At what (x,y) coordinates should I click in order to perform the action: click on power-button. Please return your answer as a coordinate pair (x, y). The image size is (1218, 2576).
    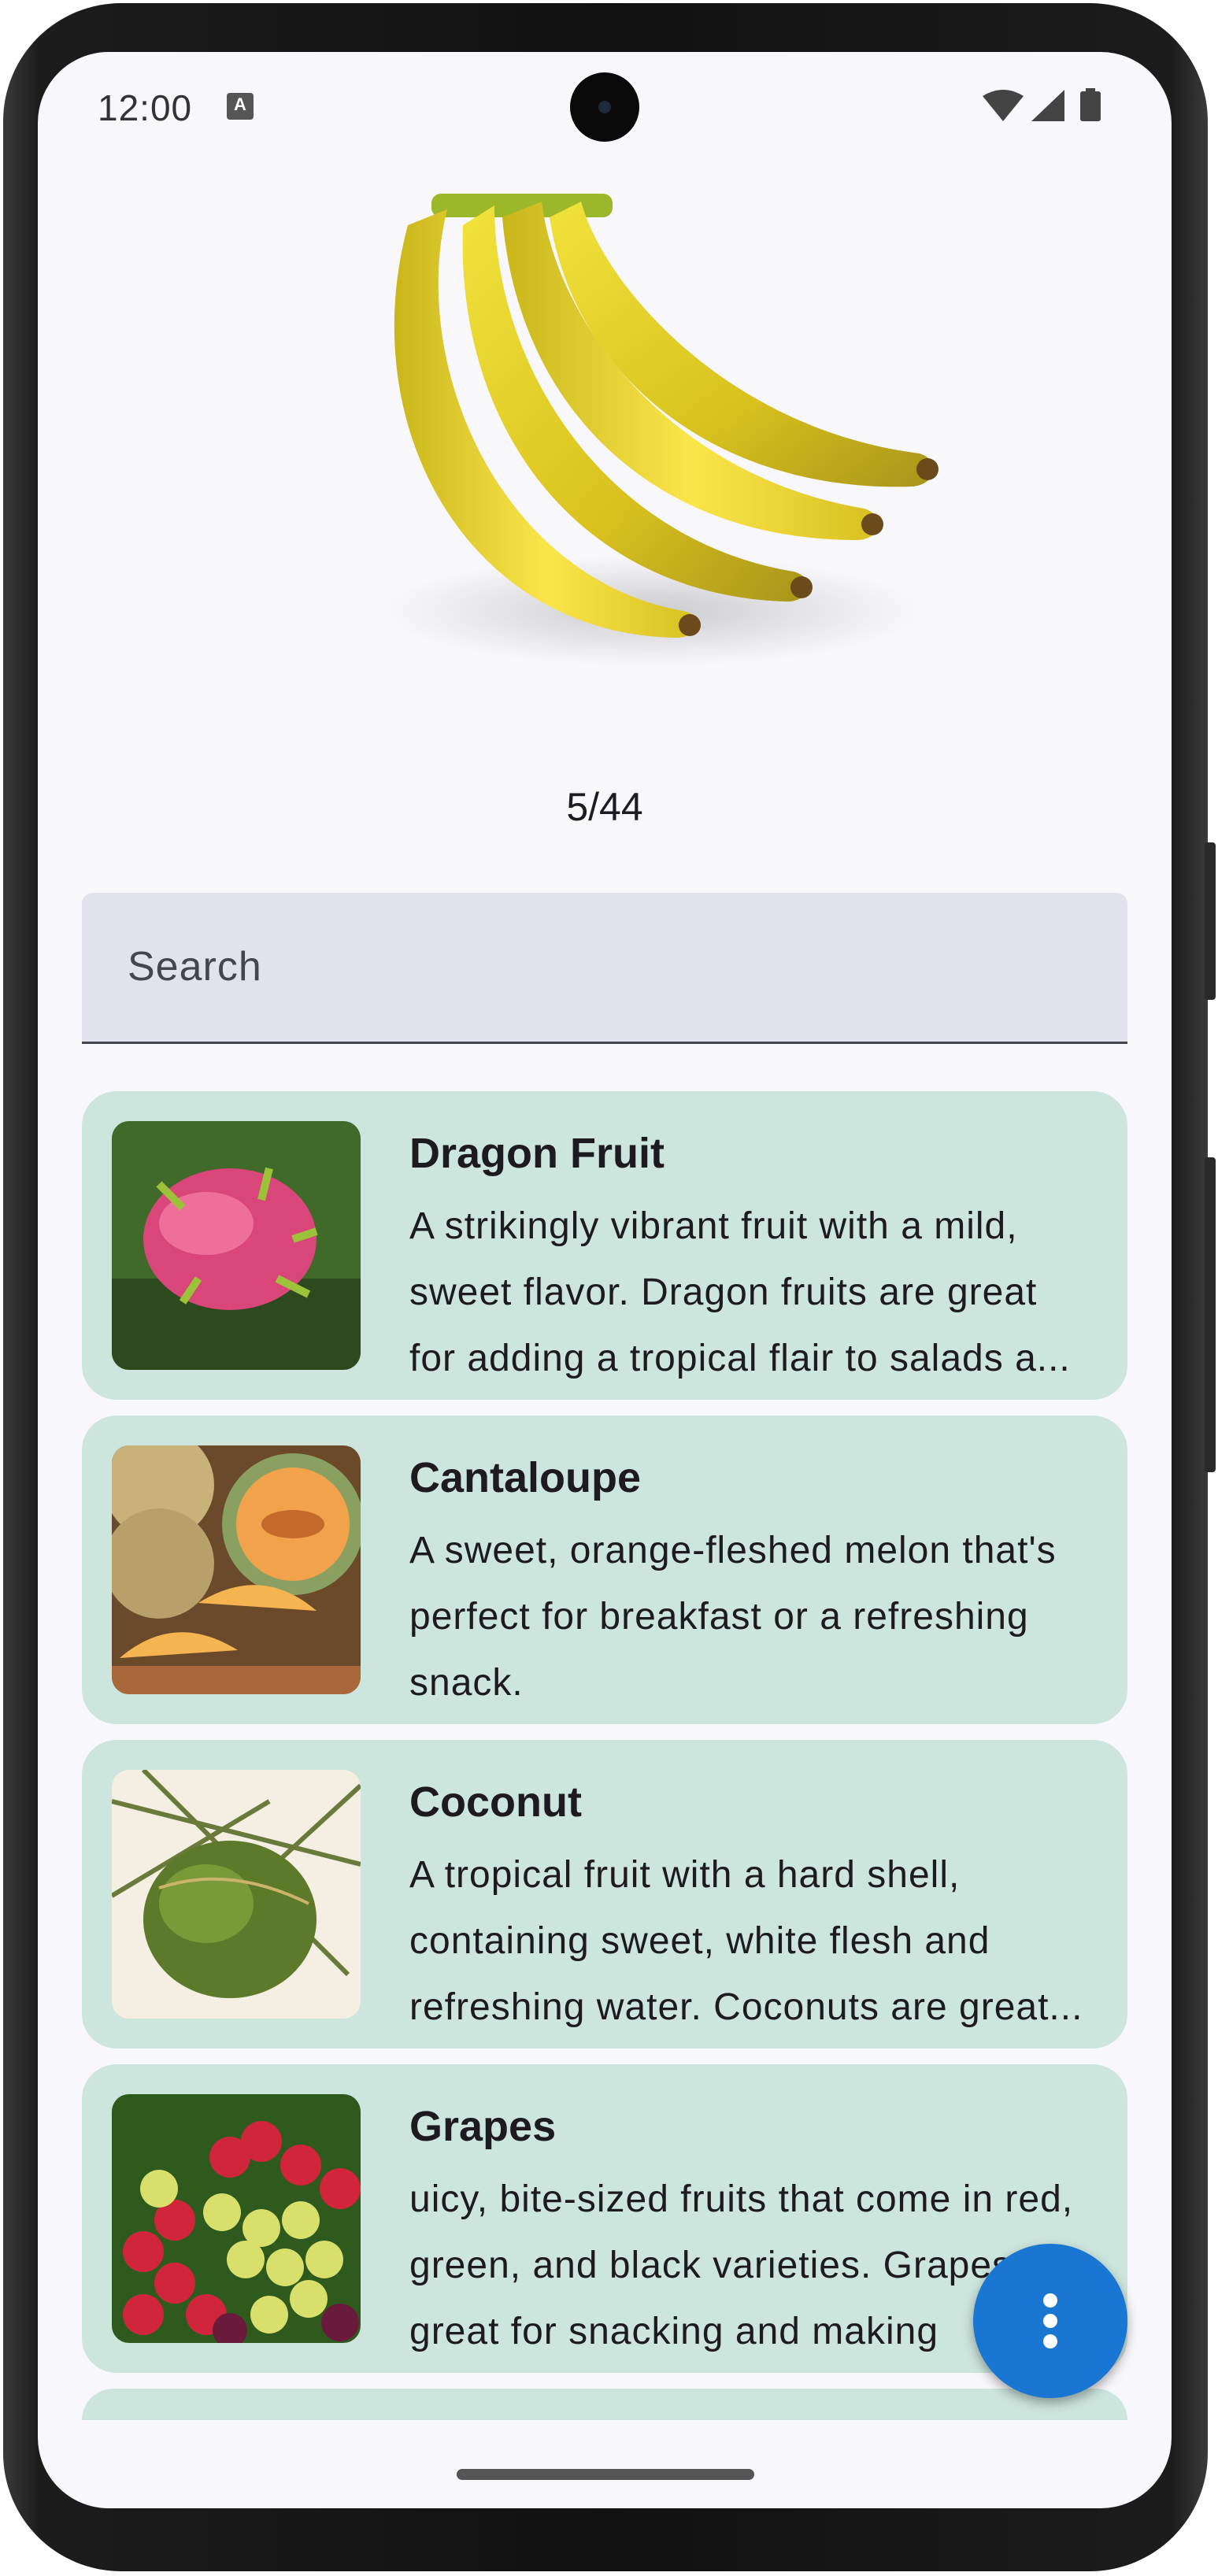
    Looking at the image, I should click on (1210, 921).